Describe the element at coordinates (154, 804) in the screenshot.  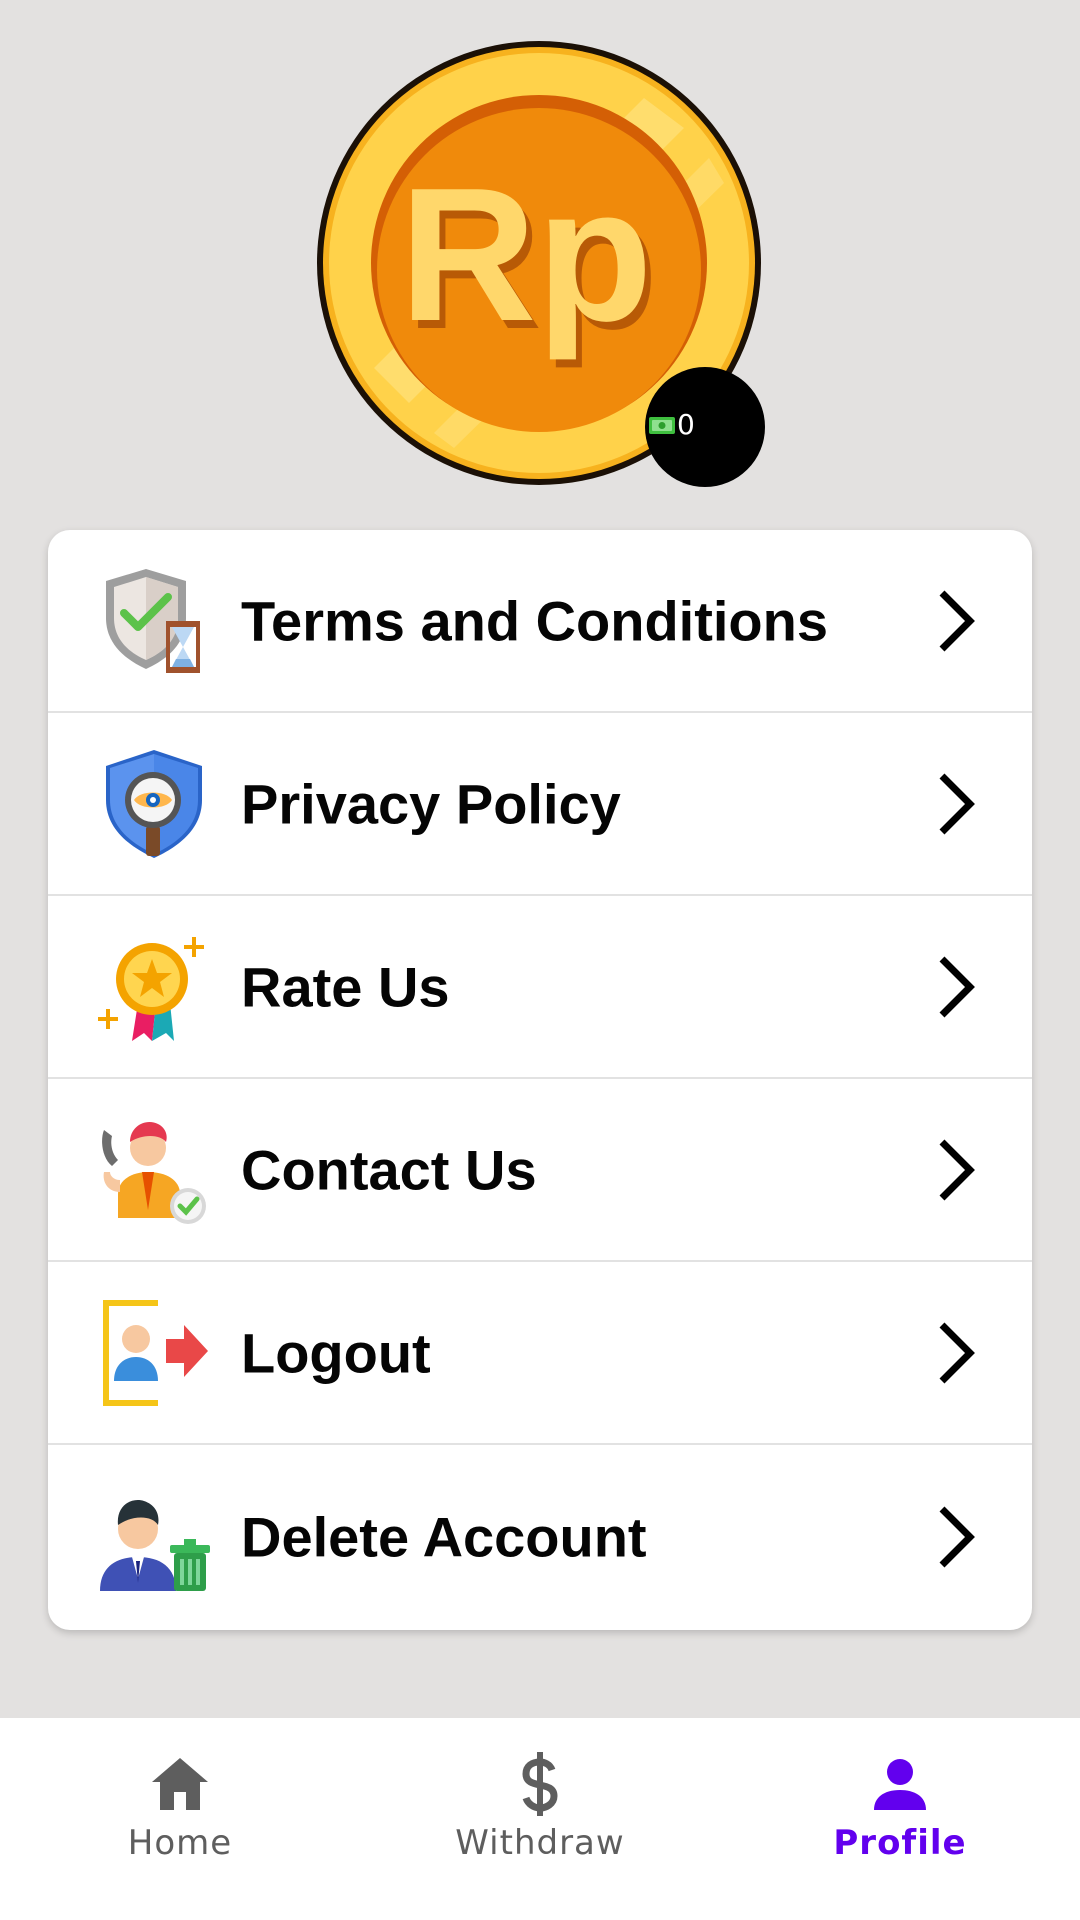
I see `privacy-shield-icon` at that location.